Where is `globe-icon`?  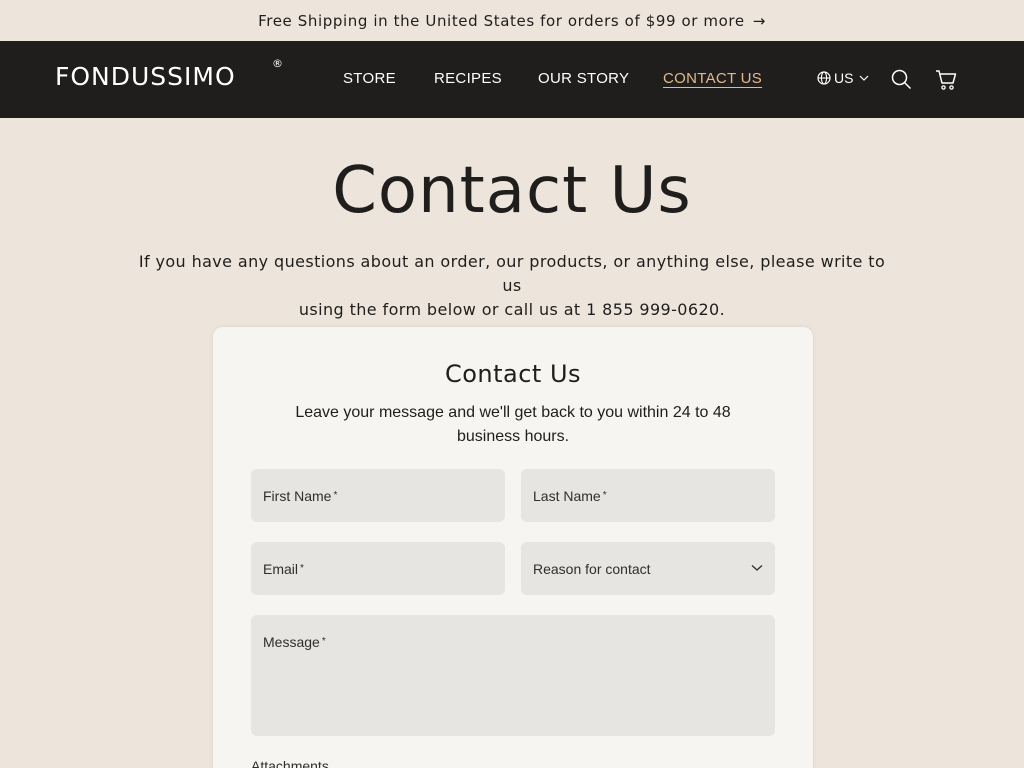
globe-icon is located at coordinates (824, 78).